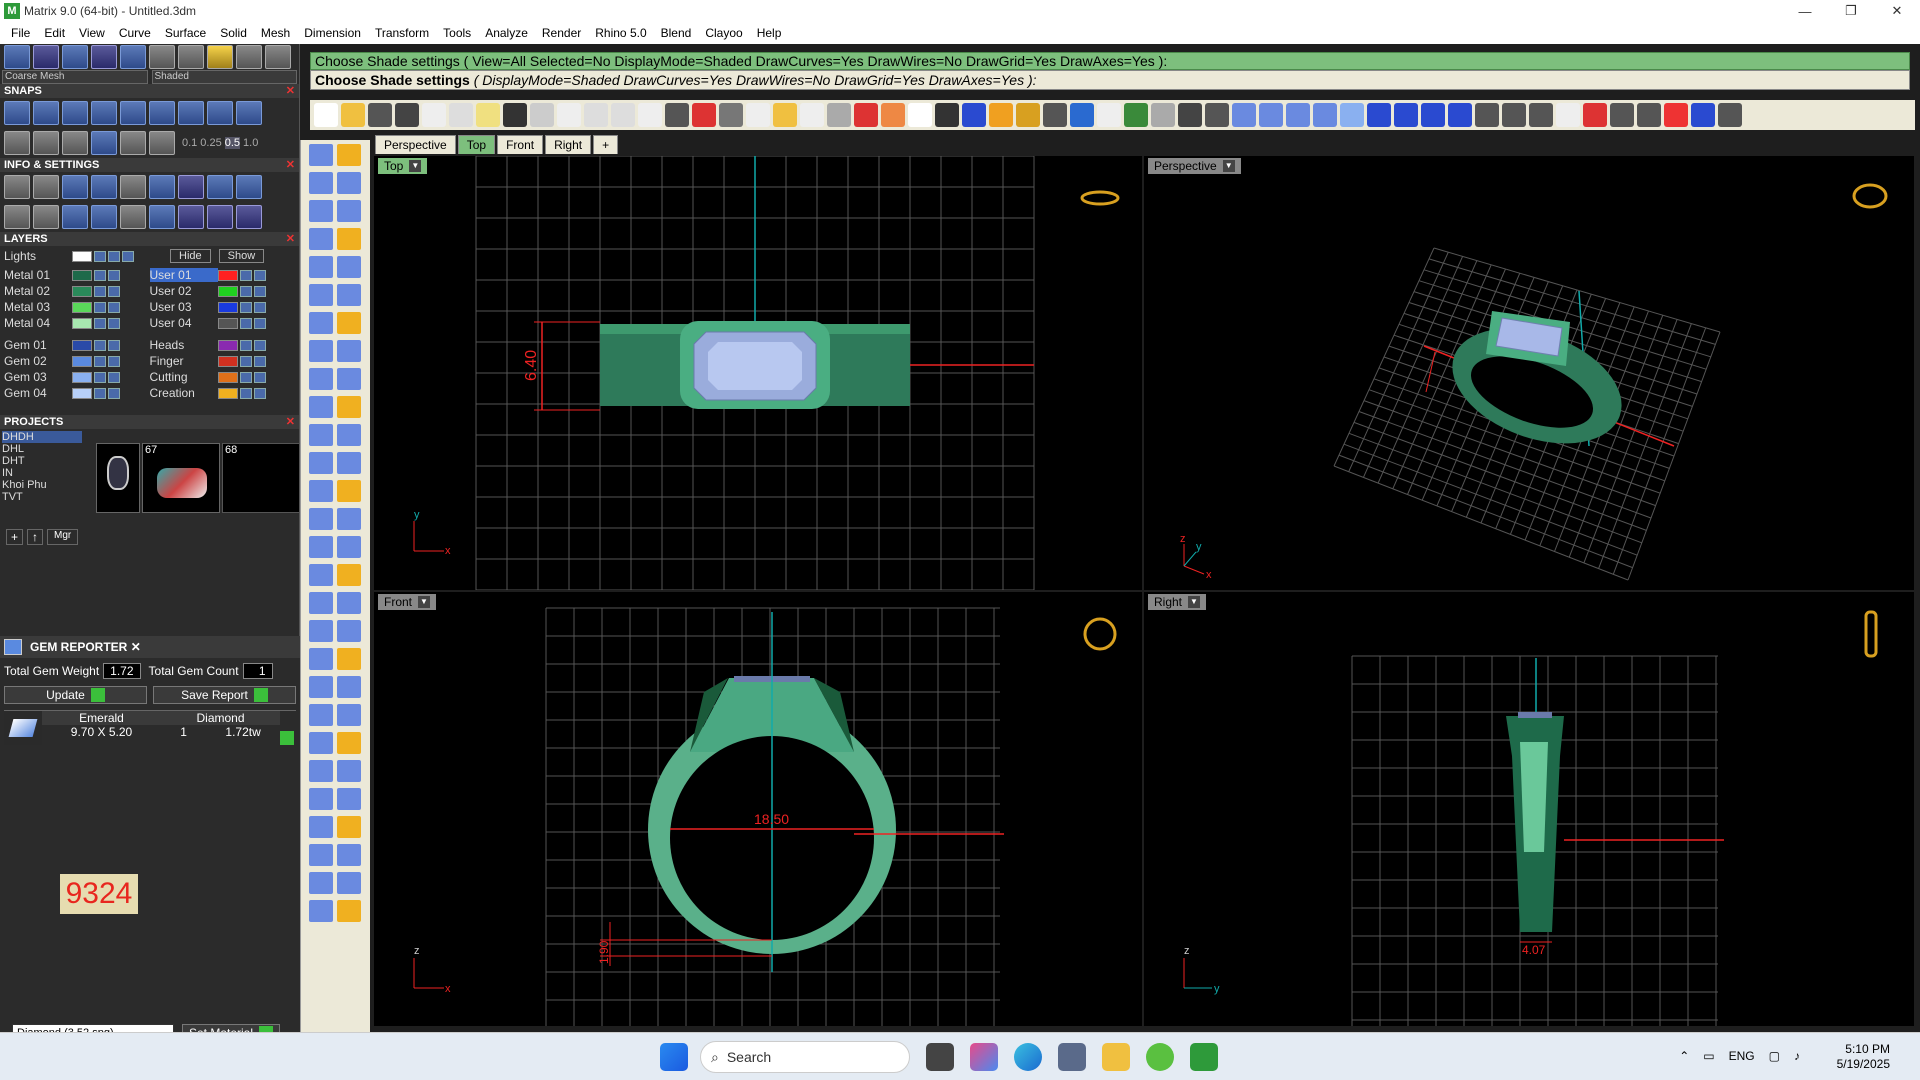 The width and height of the screenshot is (1920, 1080). Describe the element at coordinates (183, 275) in the screenshot. I see `layer-name: User 01` at that location.